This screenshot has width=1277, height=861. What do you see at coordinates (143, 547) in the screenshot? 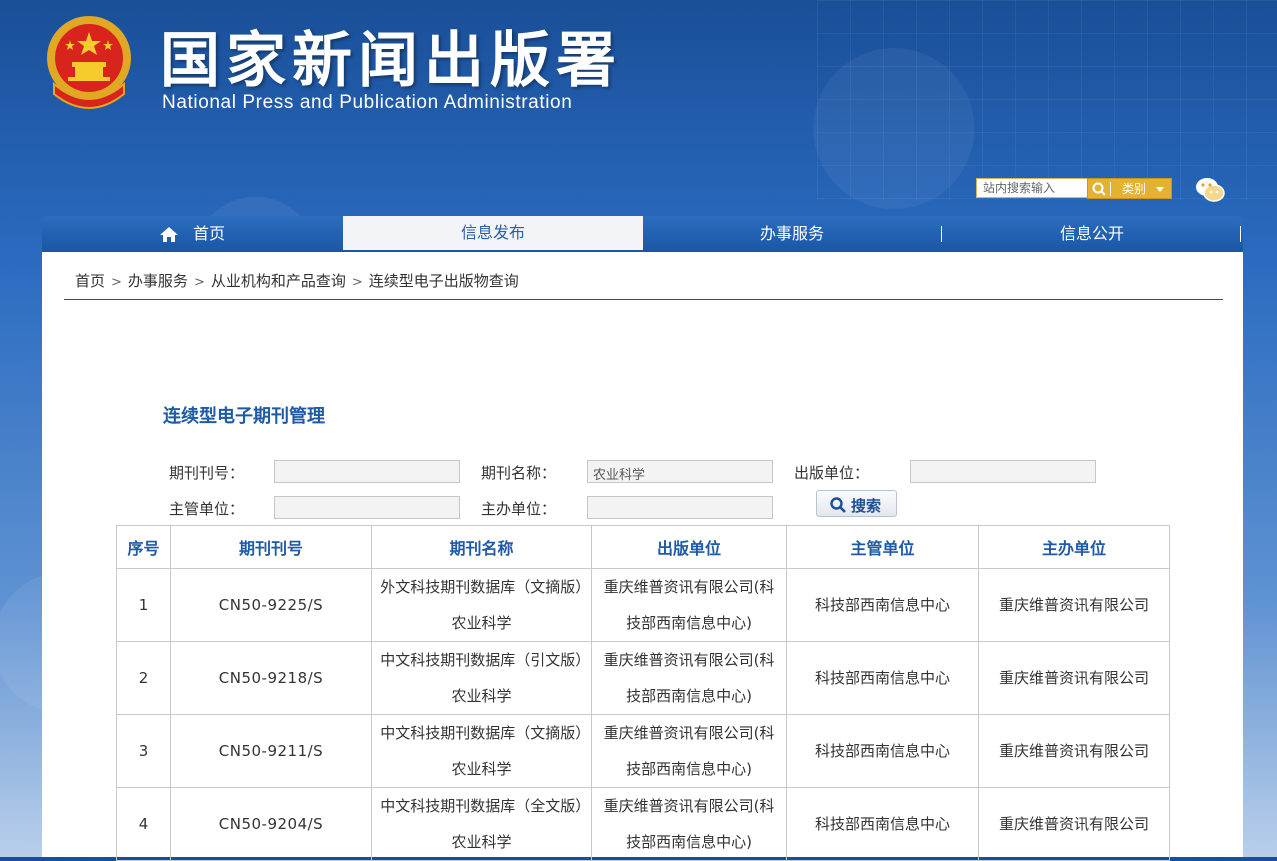
I see `column-header-index: 序号` at bounding box center [143, 547].